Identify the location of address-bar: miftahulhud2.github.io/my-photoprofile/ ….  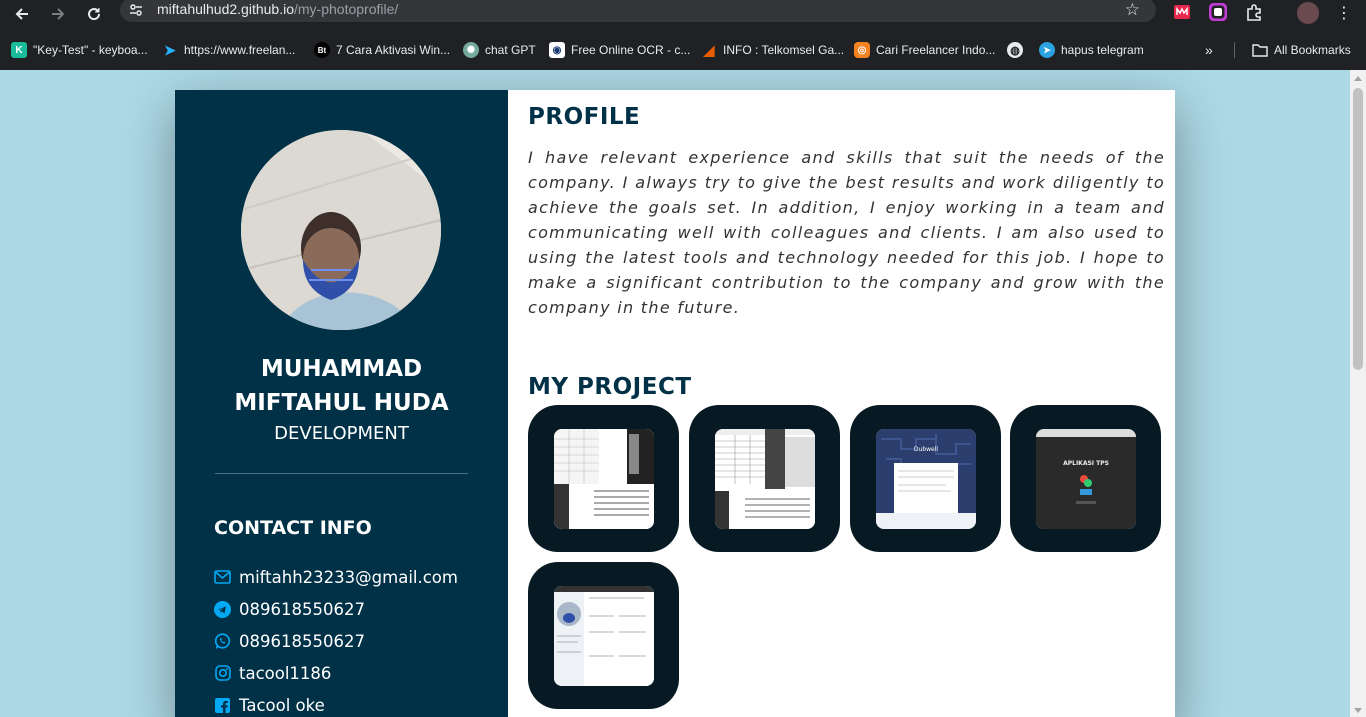
(638, 11).